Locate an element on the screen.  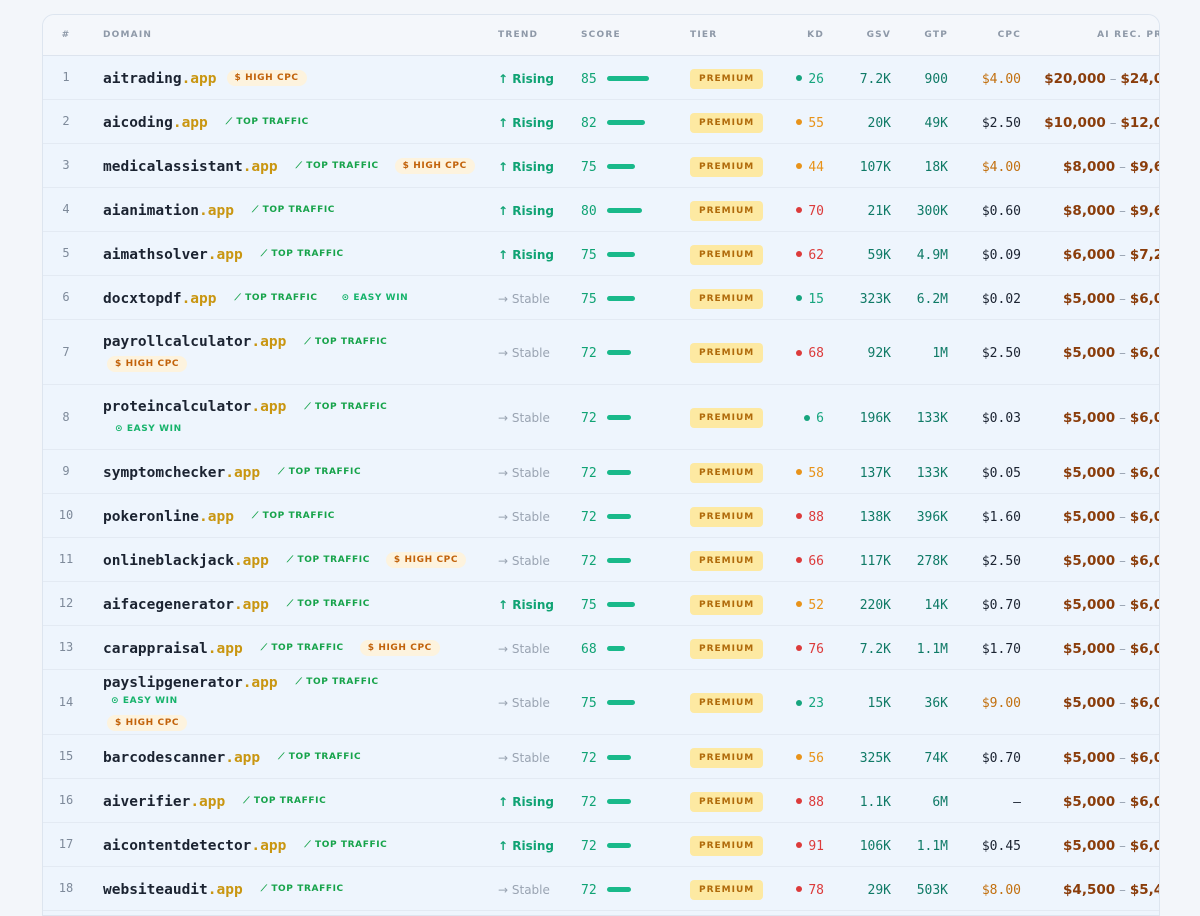
cpc-value: — is located at coordinates (1017, 802).